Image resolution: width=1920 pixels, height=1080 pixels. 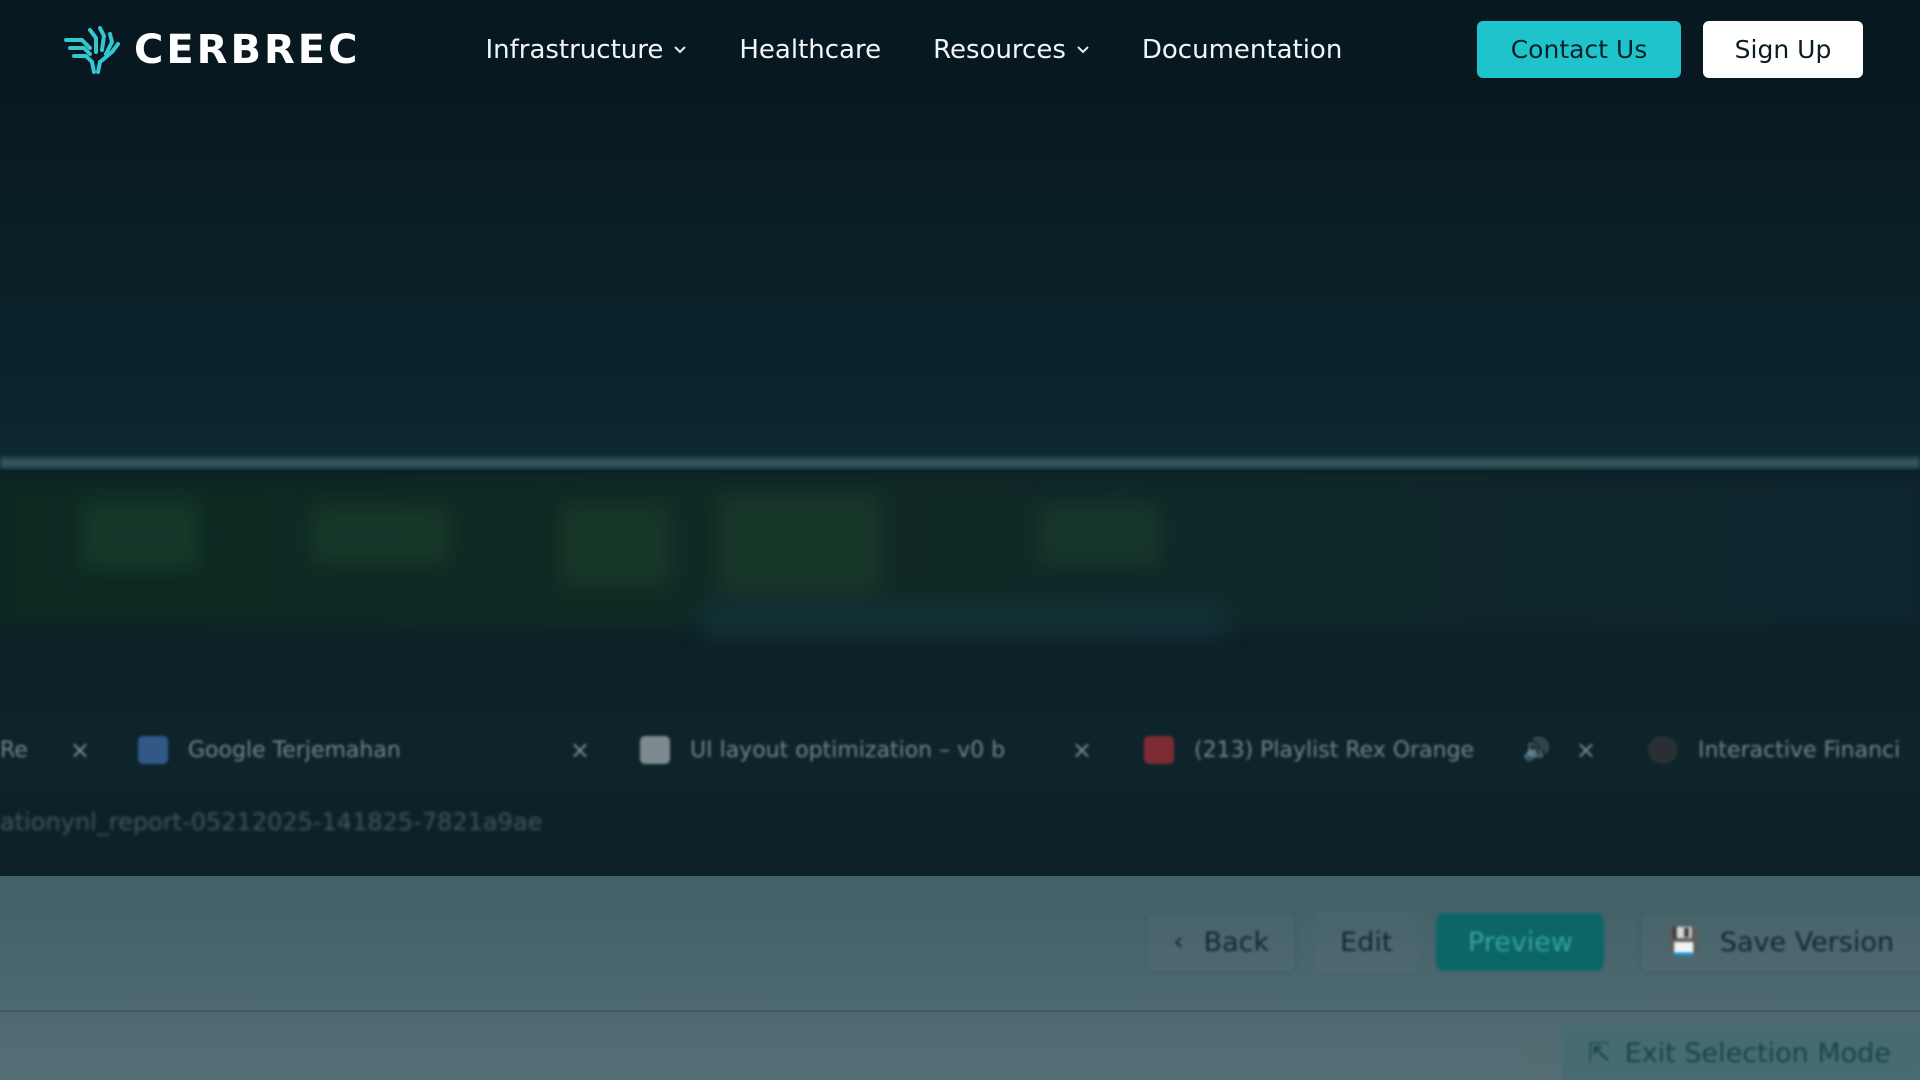 I want to click on v0-icon, so click(x=655, y=750).